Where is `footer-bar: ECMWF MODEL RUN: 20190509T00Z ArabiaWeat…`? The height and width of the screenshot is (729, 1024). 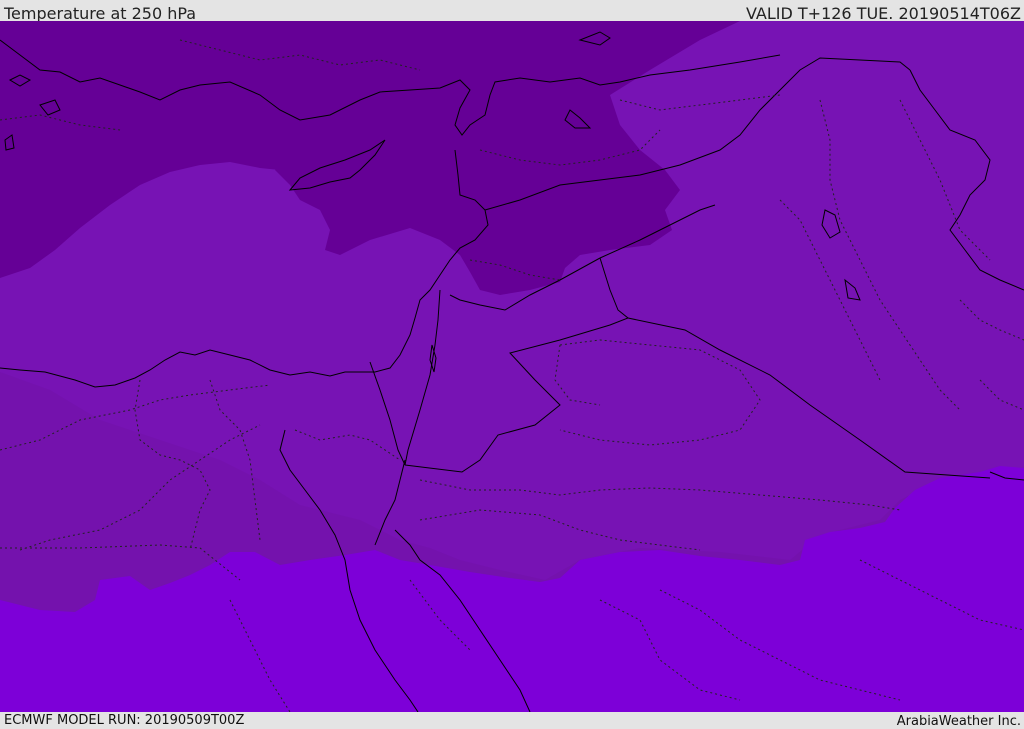
footer-bar: ECMWF MODEL RUN: 20190509T00Z ArabiaWeat… is located at coordinates (512, 720).